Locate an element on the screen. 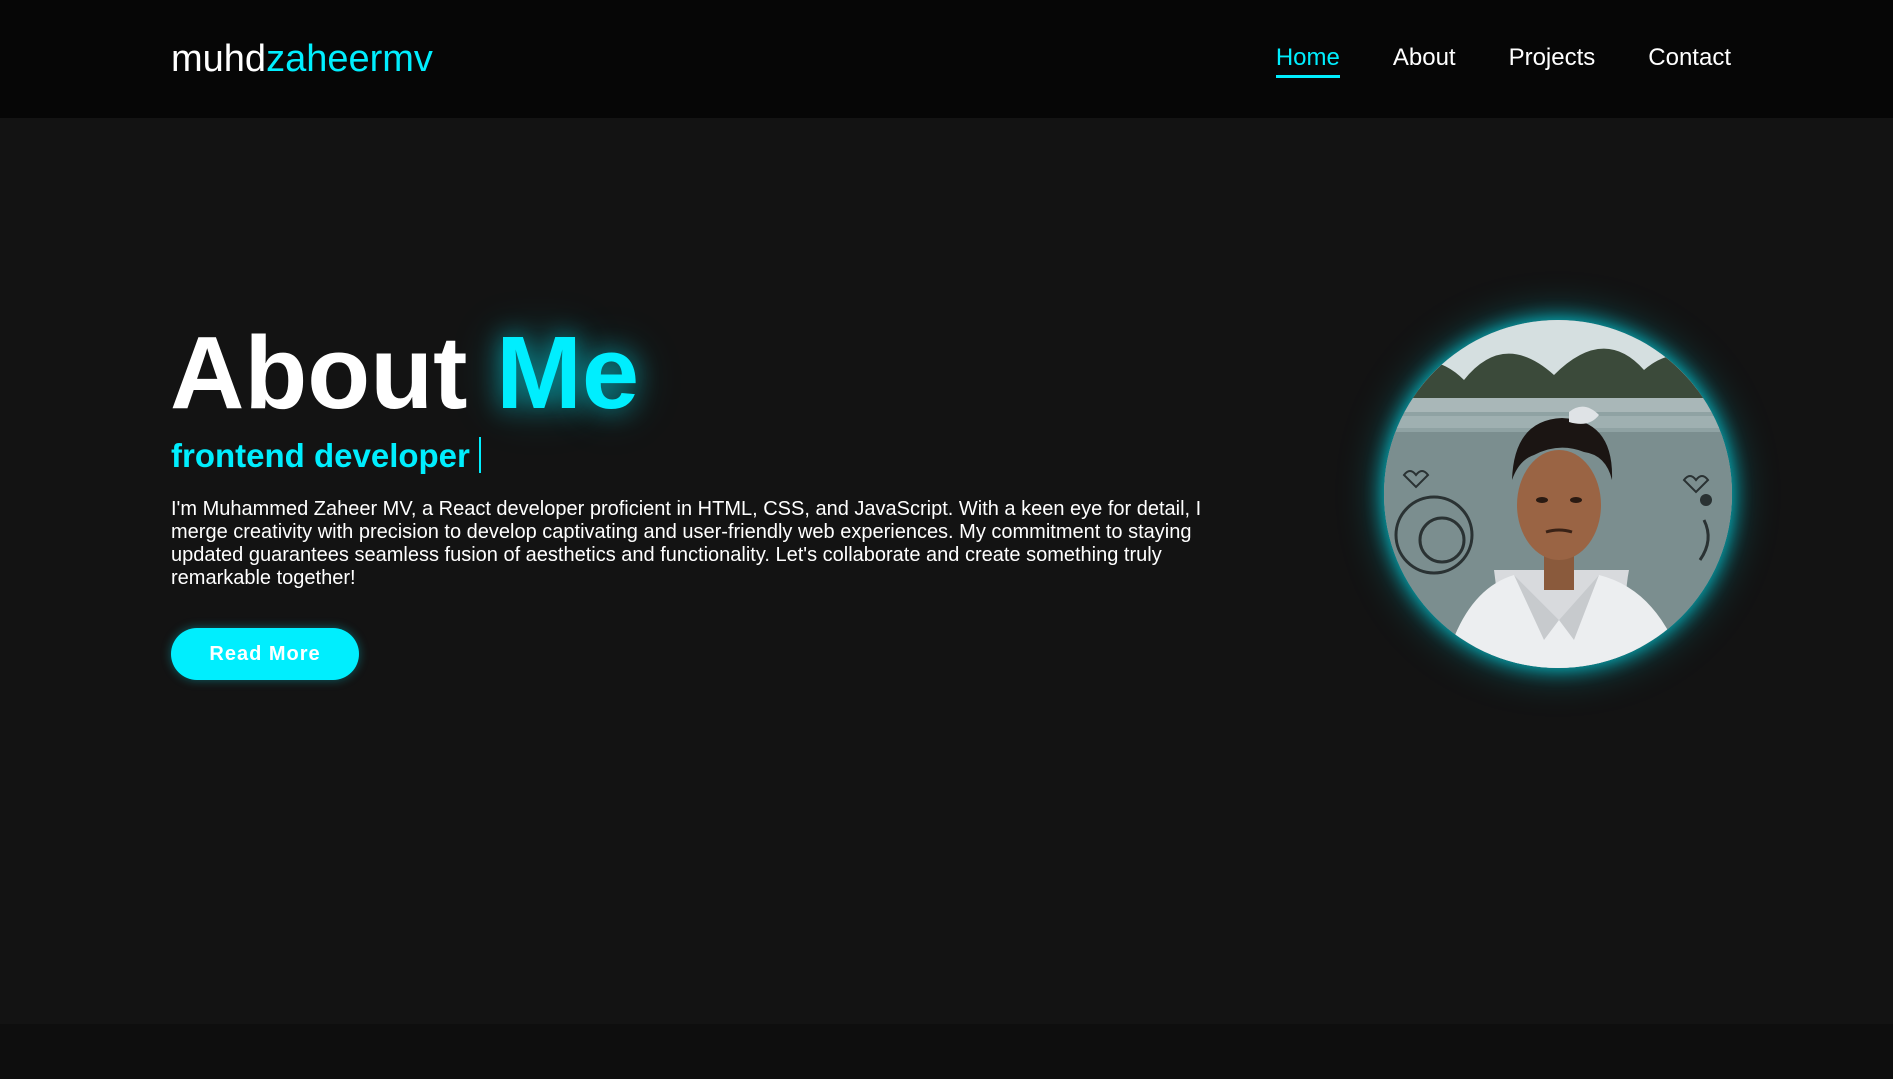  logo-text-accent: zaheermv is located at coordinates (349, 59).